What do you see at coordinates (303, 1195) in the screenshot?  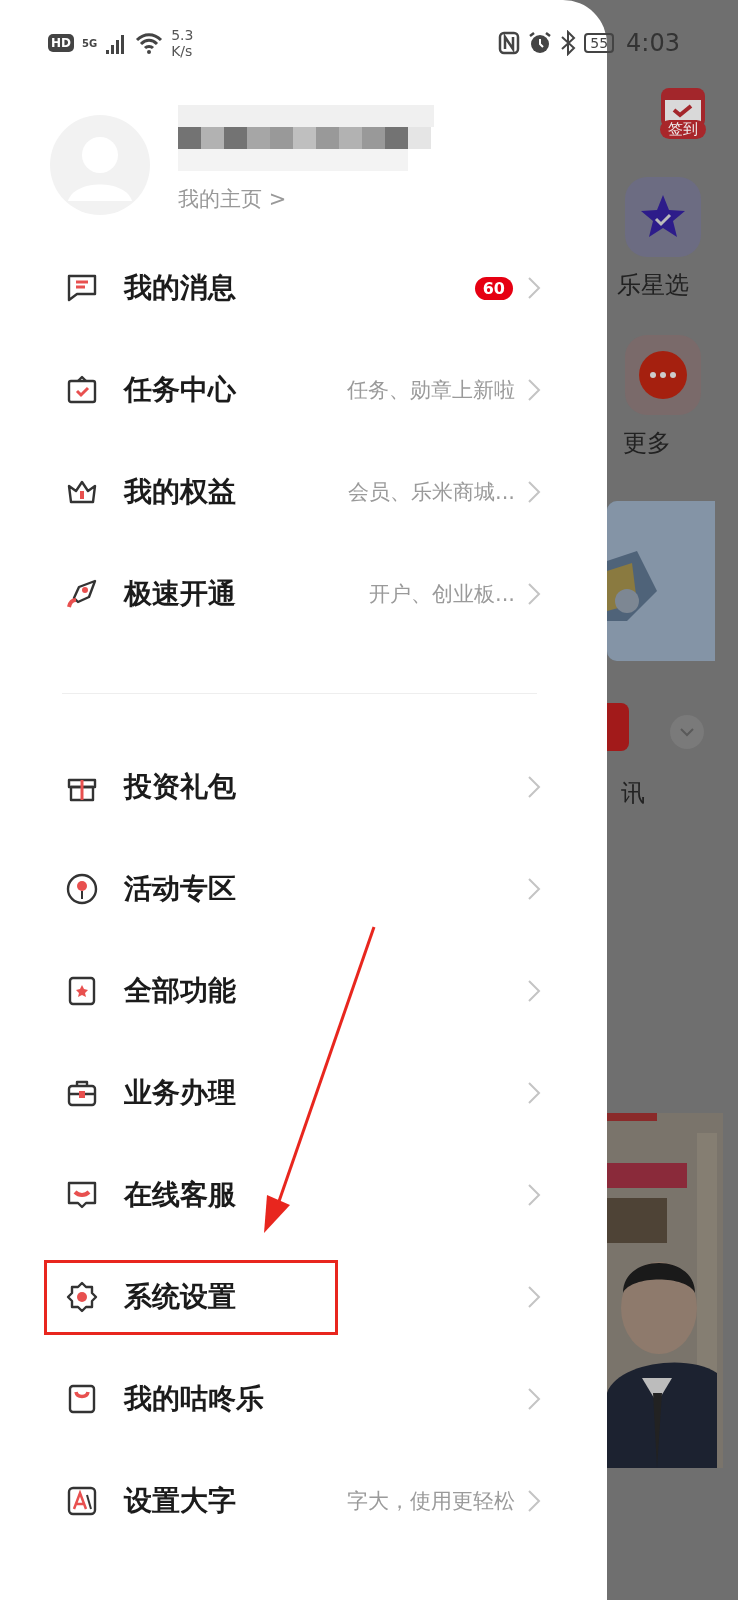 I see `menu-item: 在线客服` at bounding box center [303, 1195].